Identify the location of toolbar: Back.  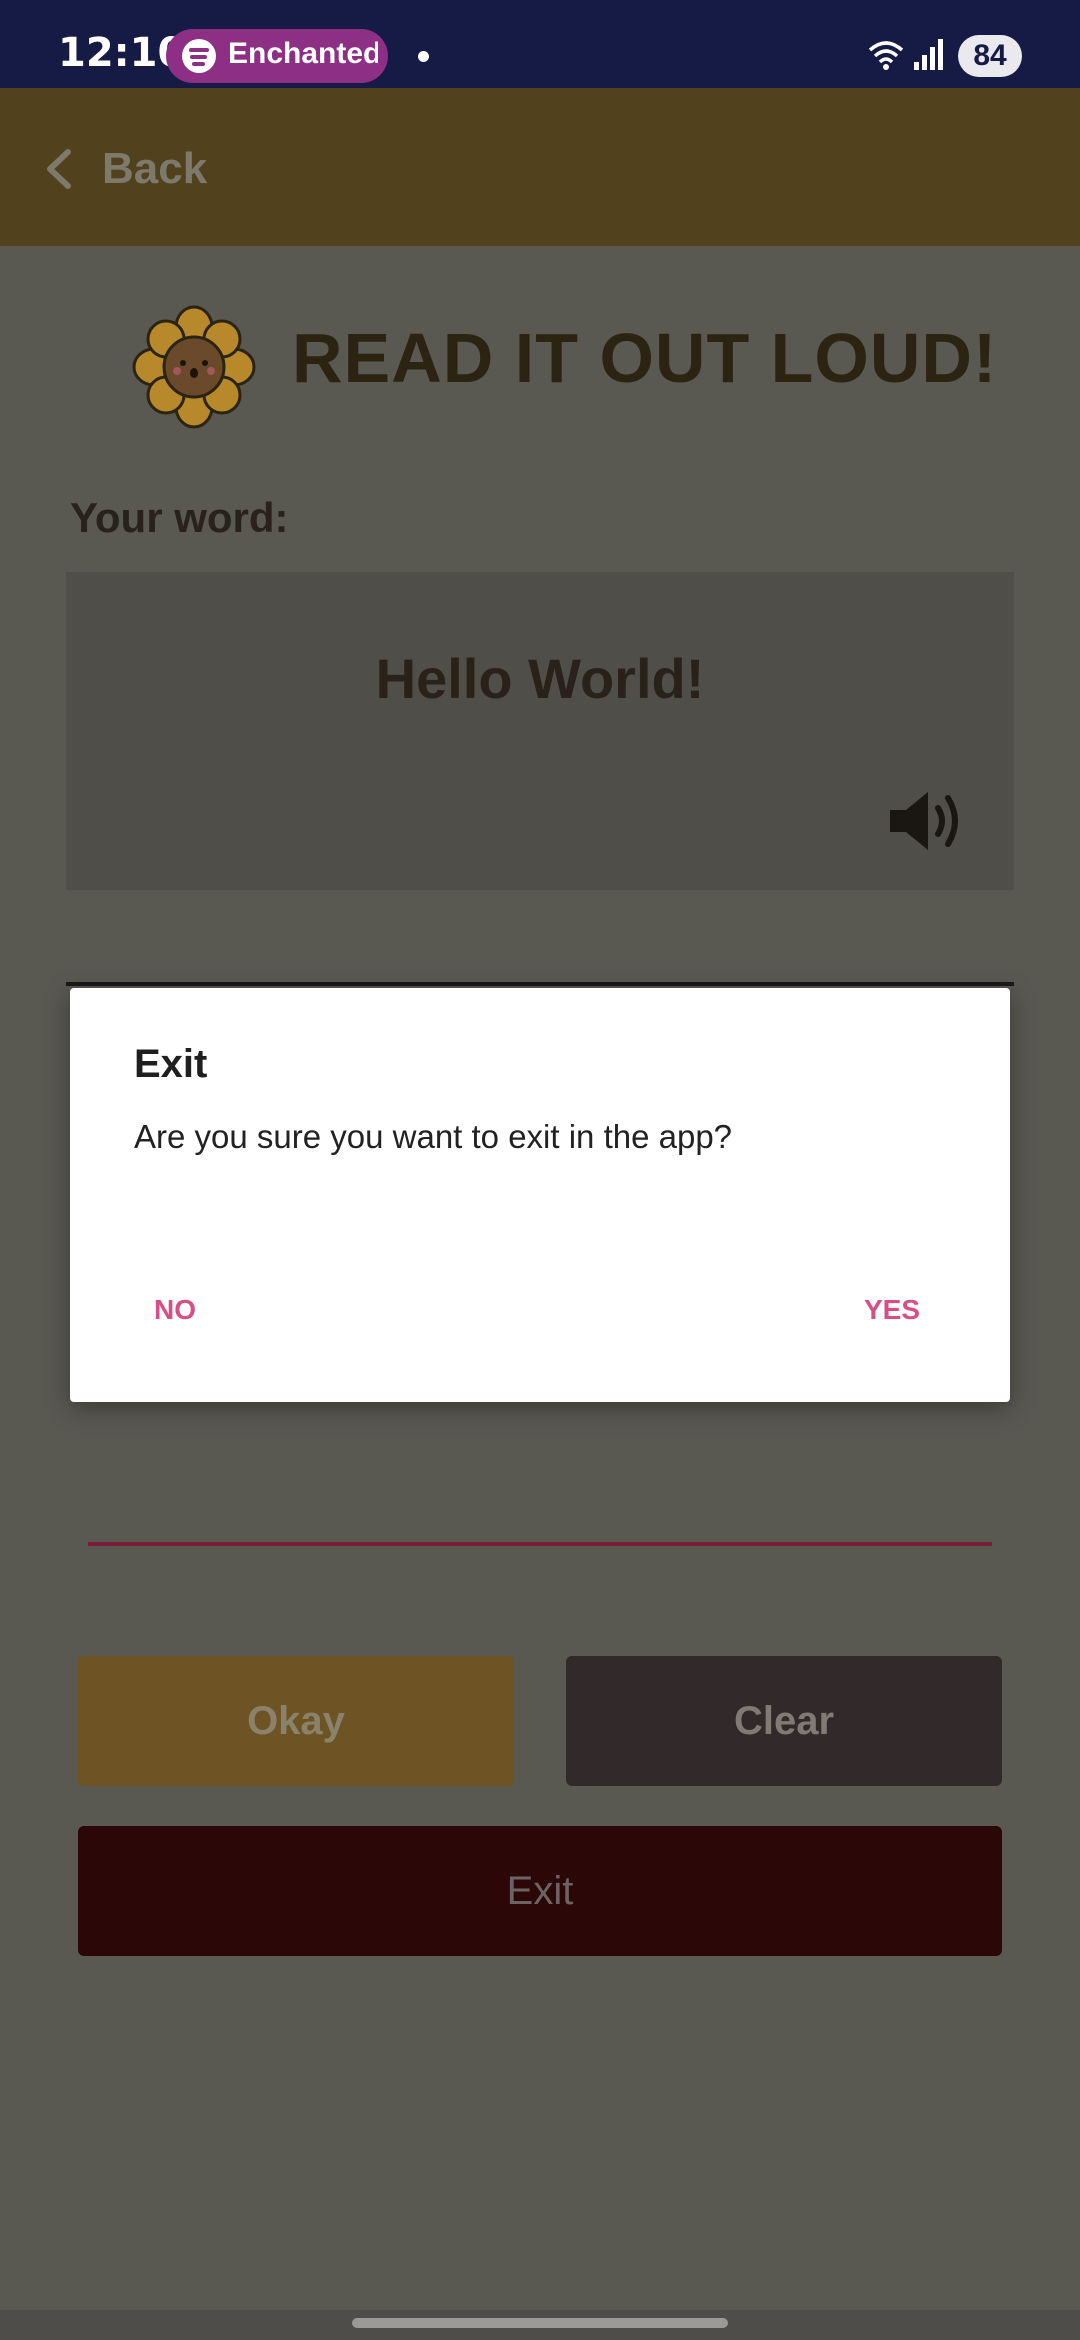
(540, 167).